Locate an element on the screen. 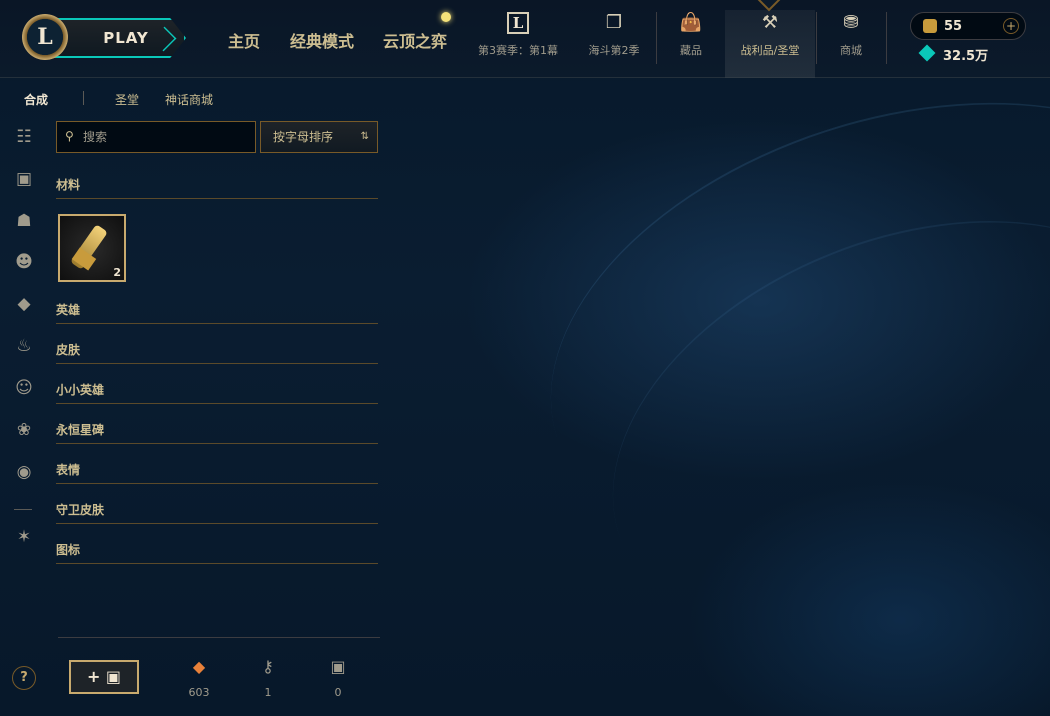 The image size is (1050, 716). buy-rp-button: + is located at coordinates (1011, 26).